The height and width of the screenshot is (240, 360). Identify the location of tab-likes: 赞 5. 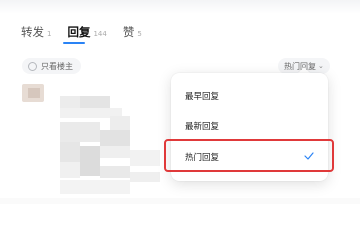
(132, 32).